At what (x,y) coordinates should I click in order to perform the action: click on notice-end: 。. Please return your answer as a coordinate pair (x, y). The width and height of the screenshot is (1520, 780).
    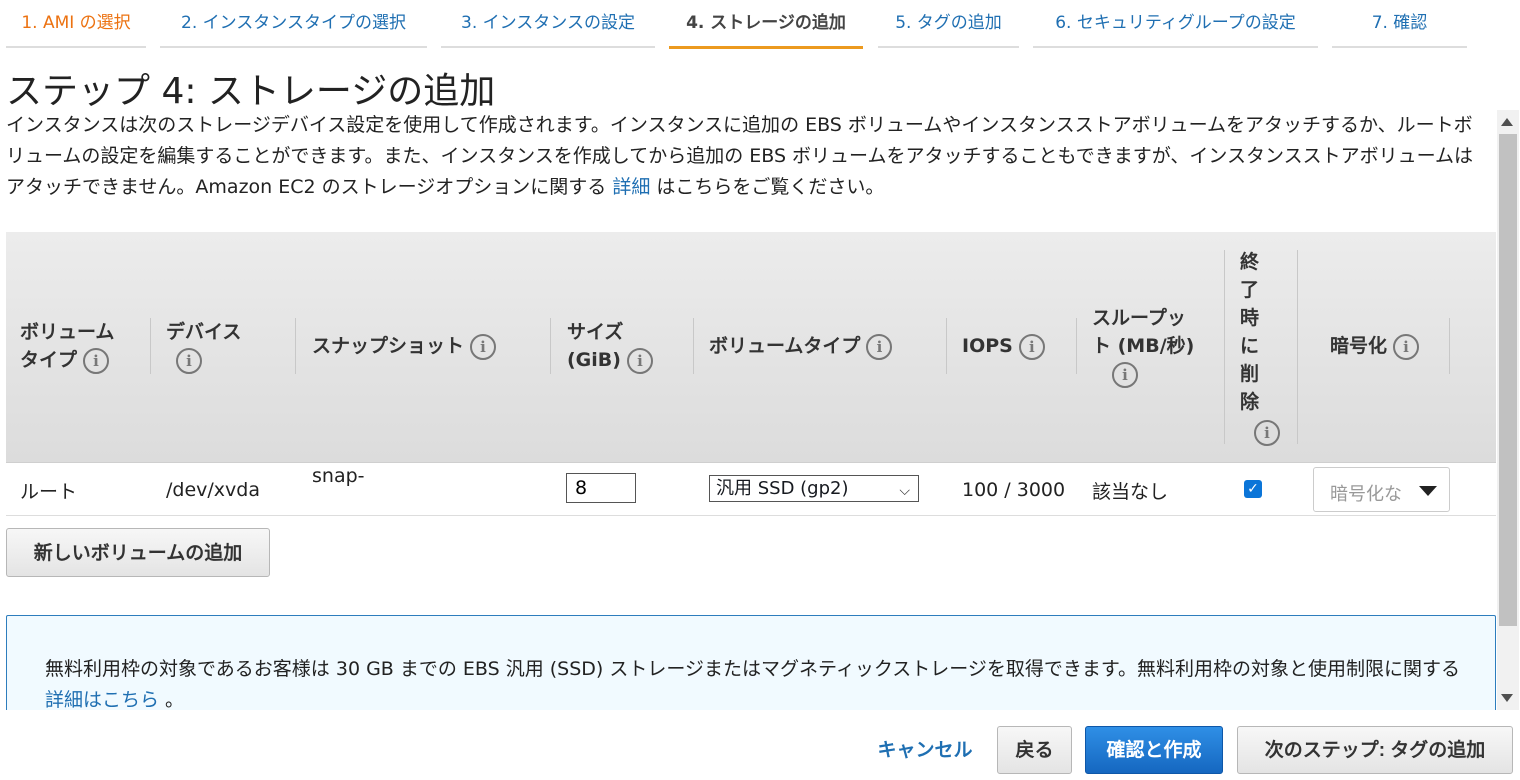
    Looking at the image, I should click on (172, 700).